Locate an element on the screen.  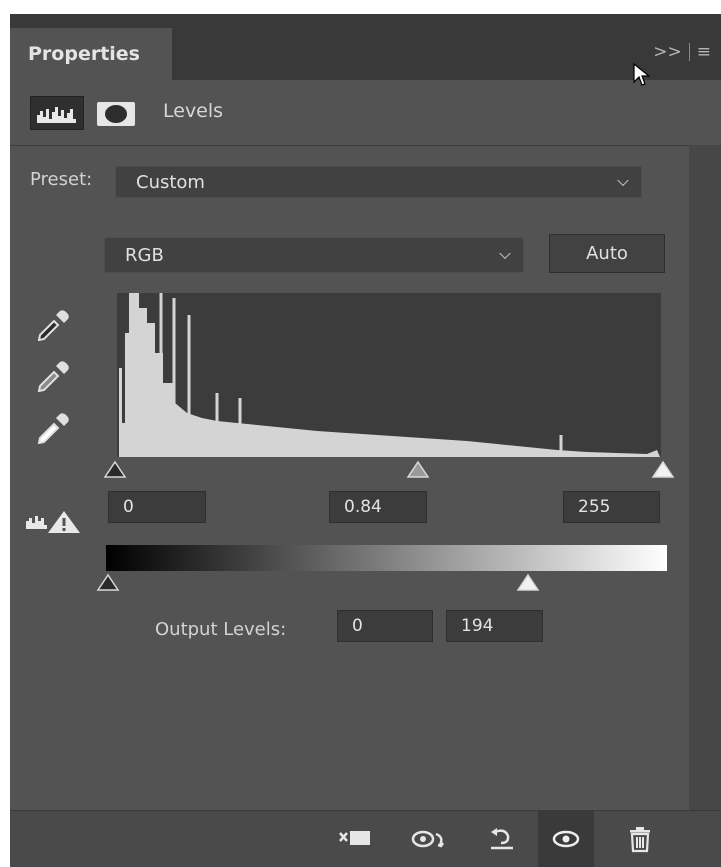
reset-icon is located at coordinates (502, 839).